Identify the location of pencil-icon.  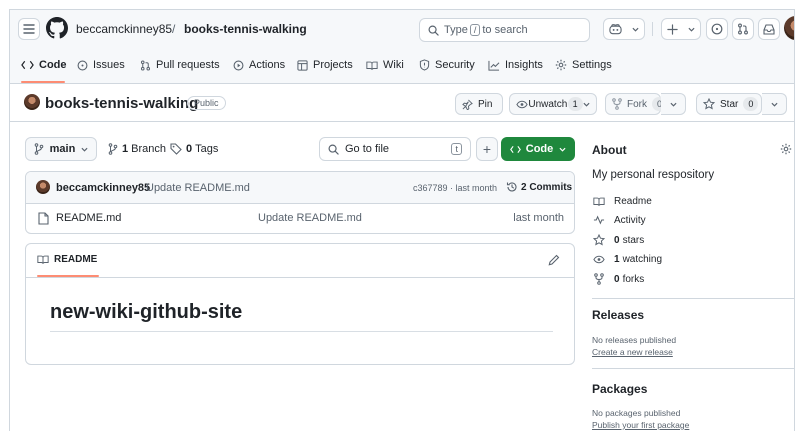
(554, 260).